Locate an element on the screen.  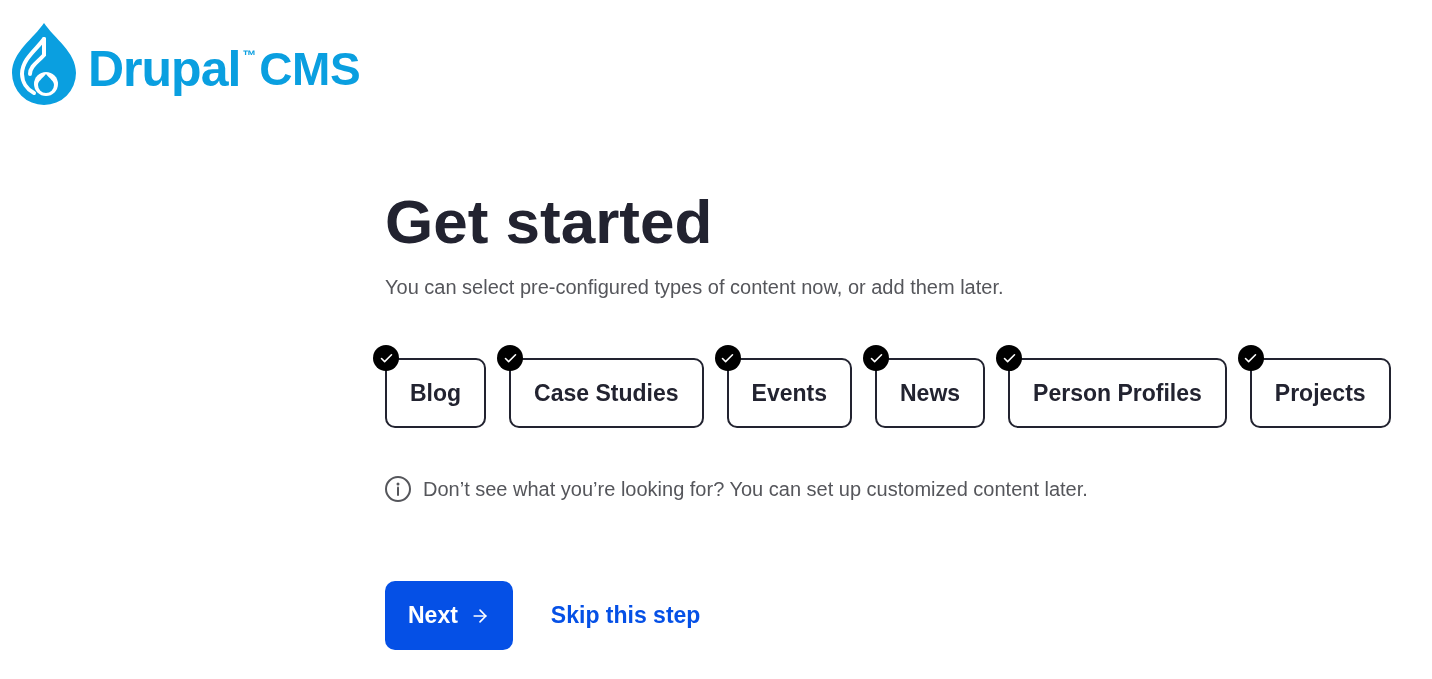
next-button: Next is located at coordinates (449, 615).